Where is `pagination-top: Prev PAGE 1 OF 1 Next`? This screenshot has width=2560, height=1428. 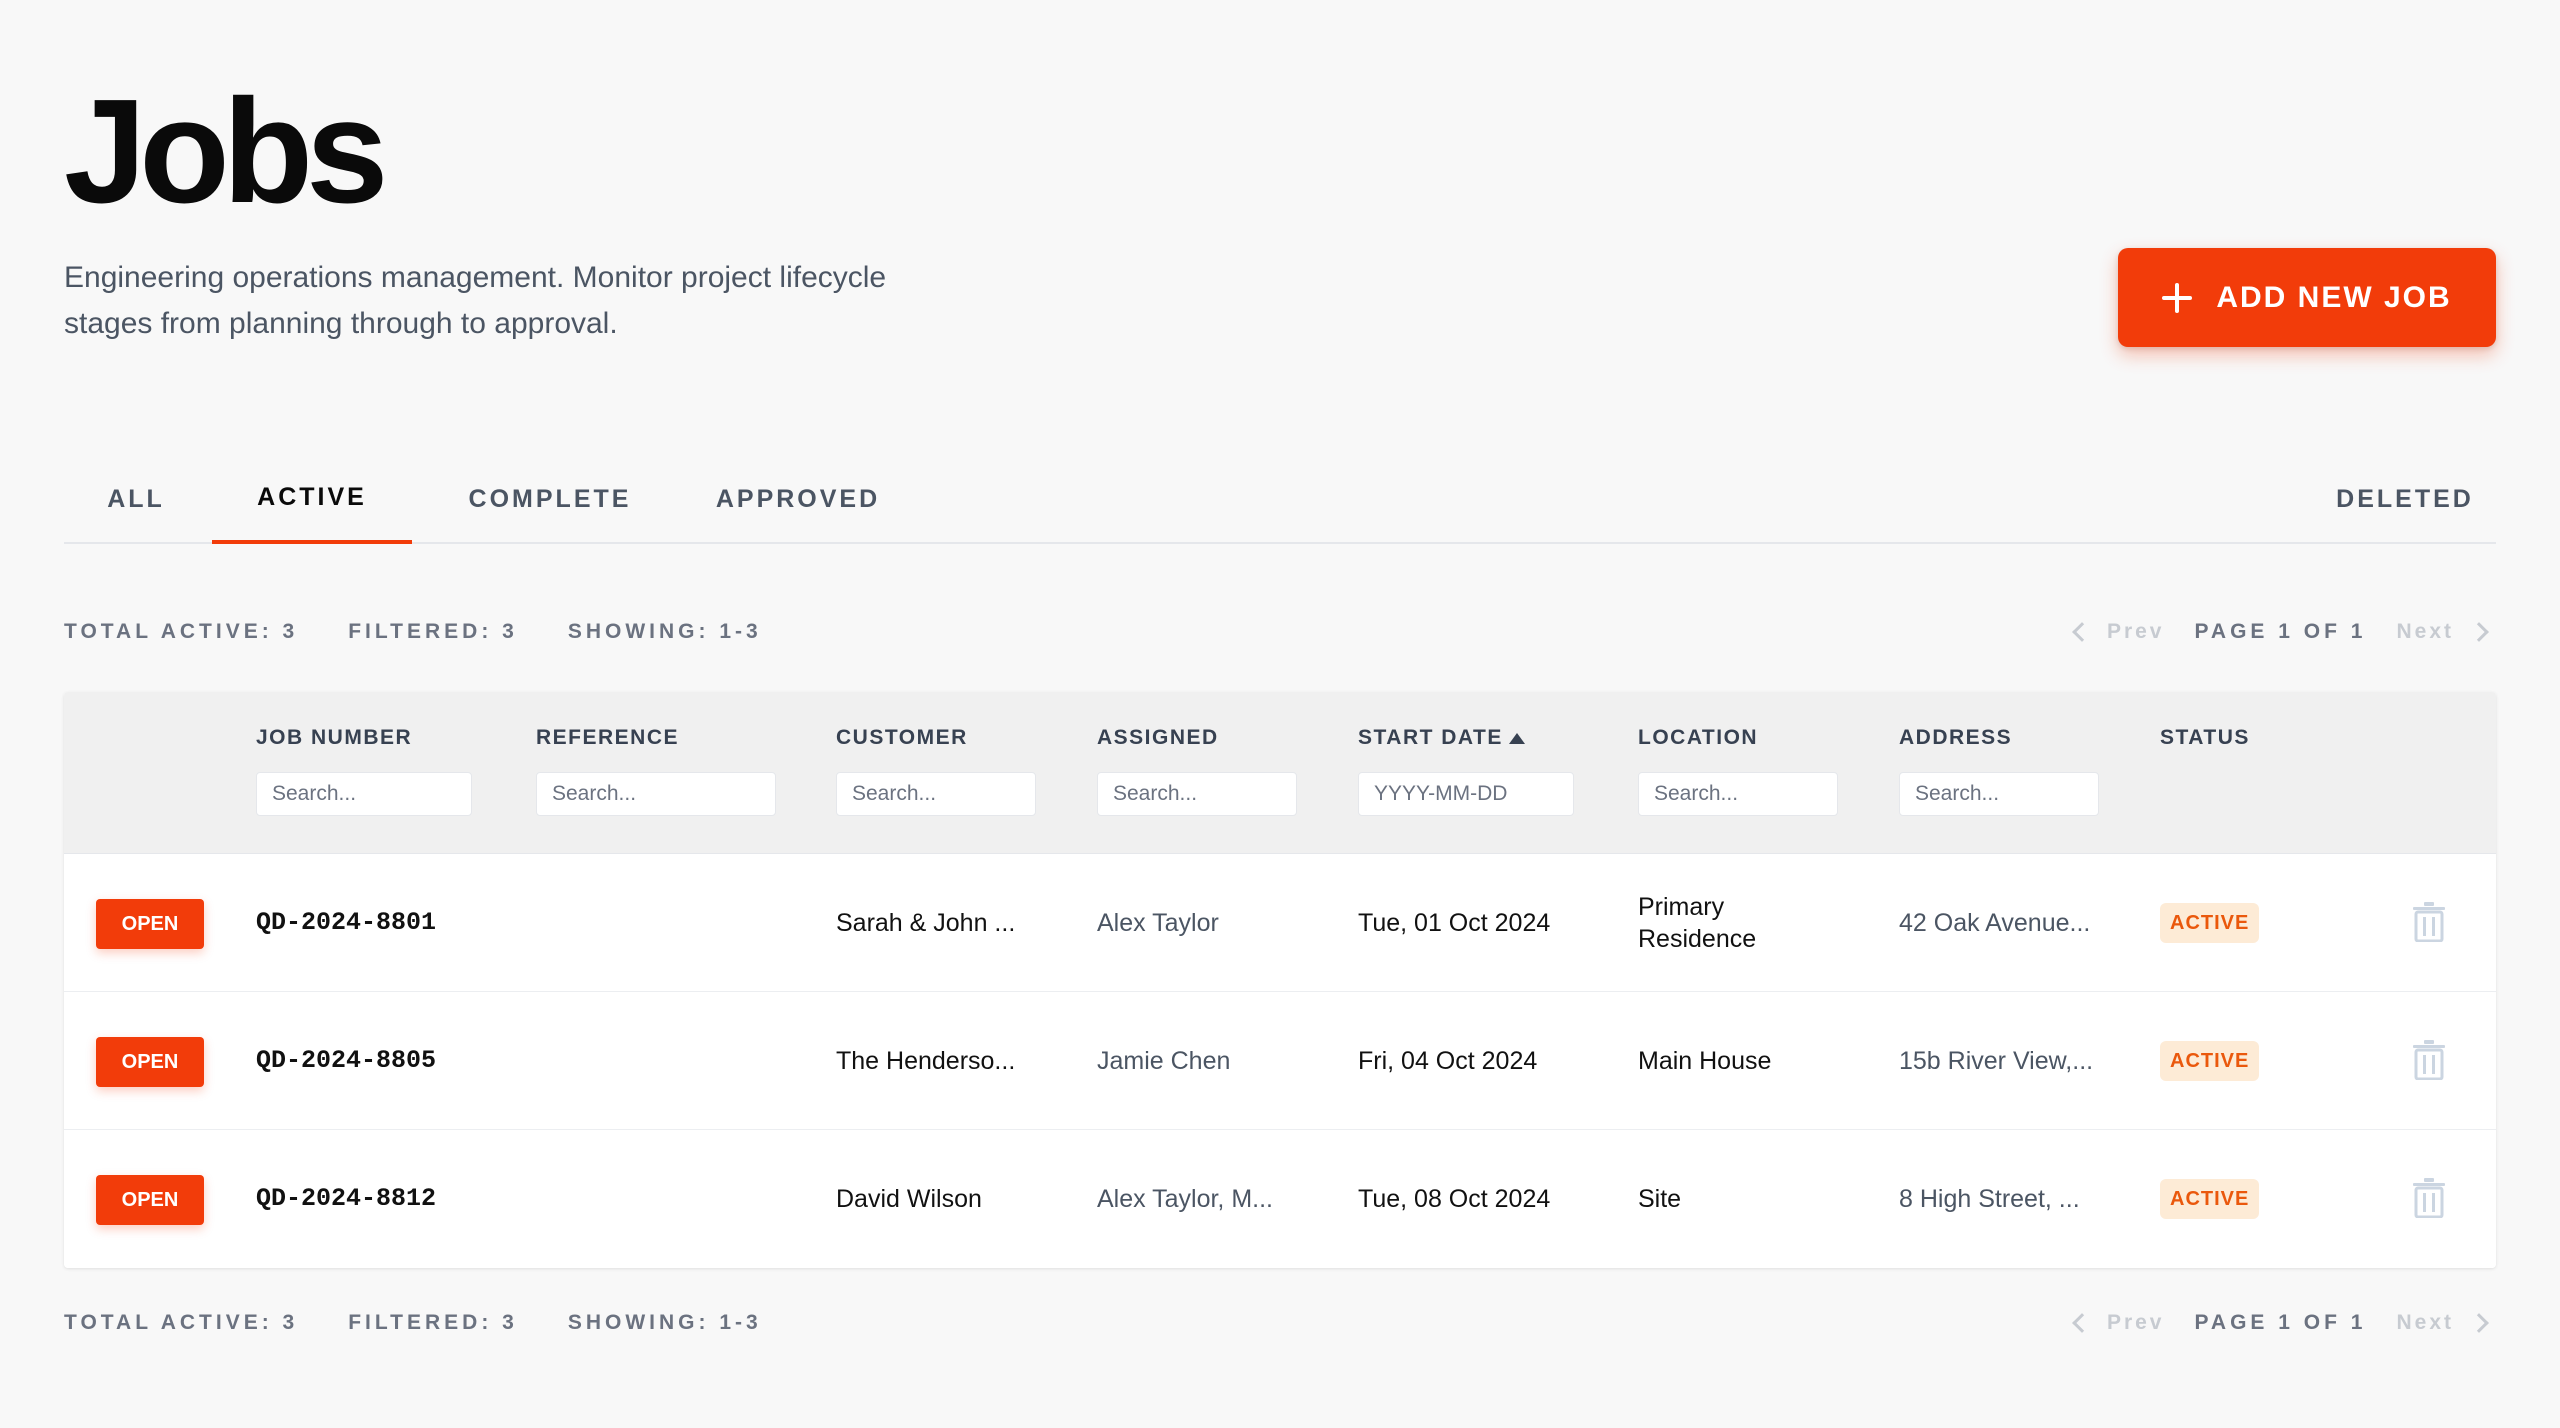
pagination-top: Prev PAGE 1 OF 1 Next is located at coordinates (2280, 632).